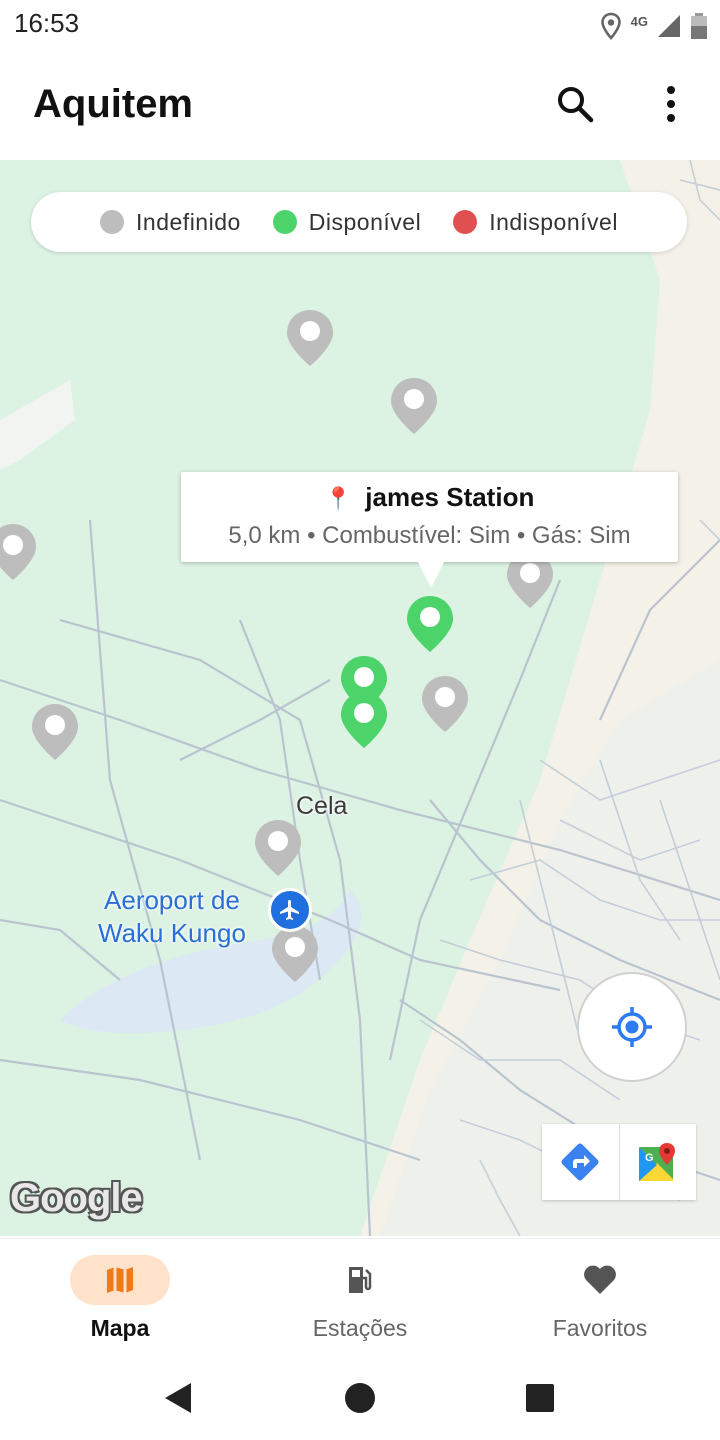 The width and height of the screenshot is (720, 1440). What do you see at coordinates (284, 222) in the screenshot?
I see `legend-dot-available` at bounding box center [284, 222].